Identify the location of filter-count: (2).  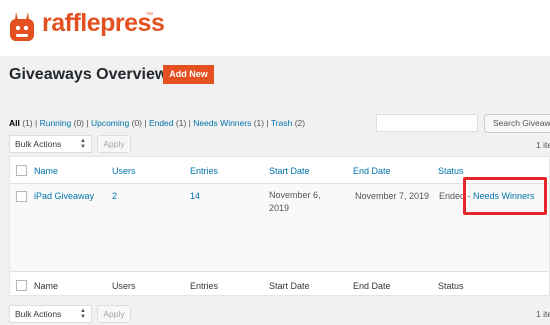
(300, 123).